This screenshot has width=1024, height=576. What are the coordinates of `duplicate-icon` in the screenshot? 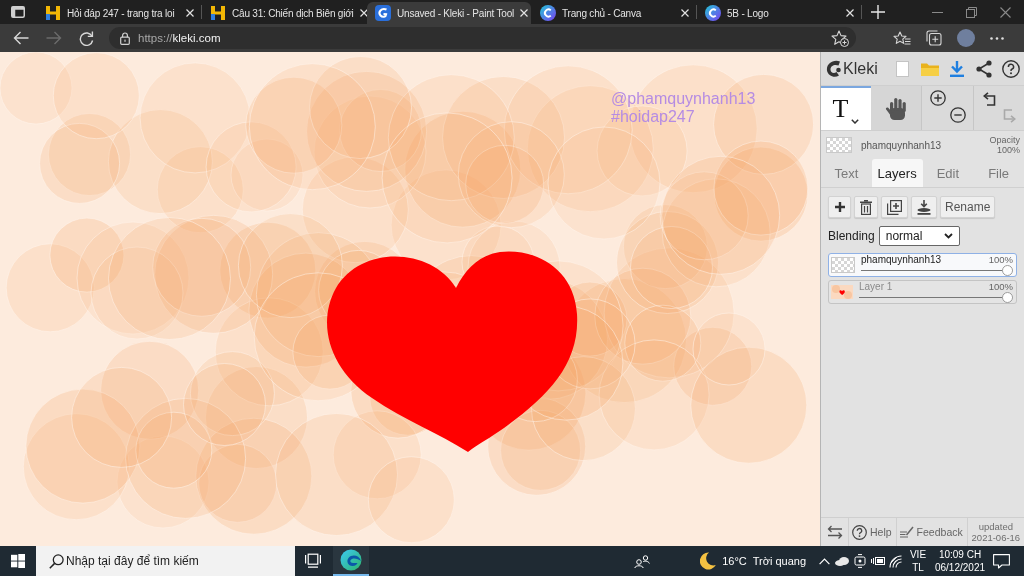 It's located at (894, 207).